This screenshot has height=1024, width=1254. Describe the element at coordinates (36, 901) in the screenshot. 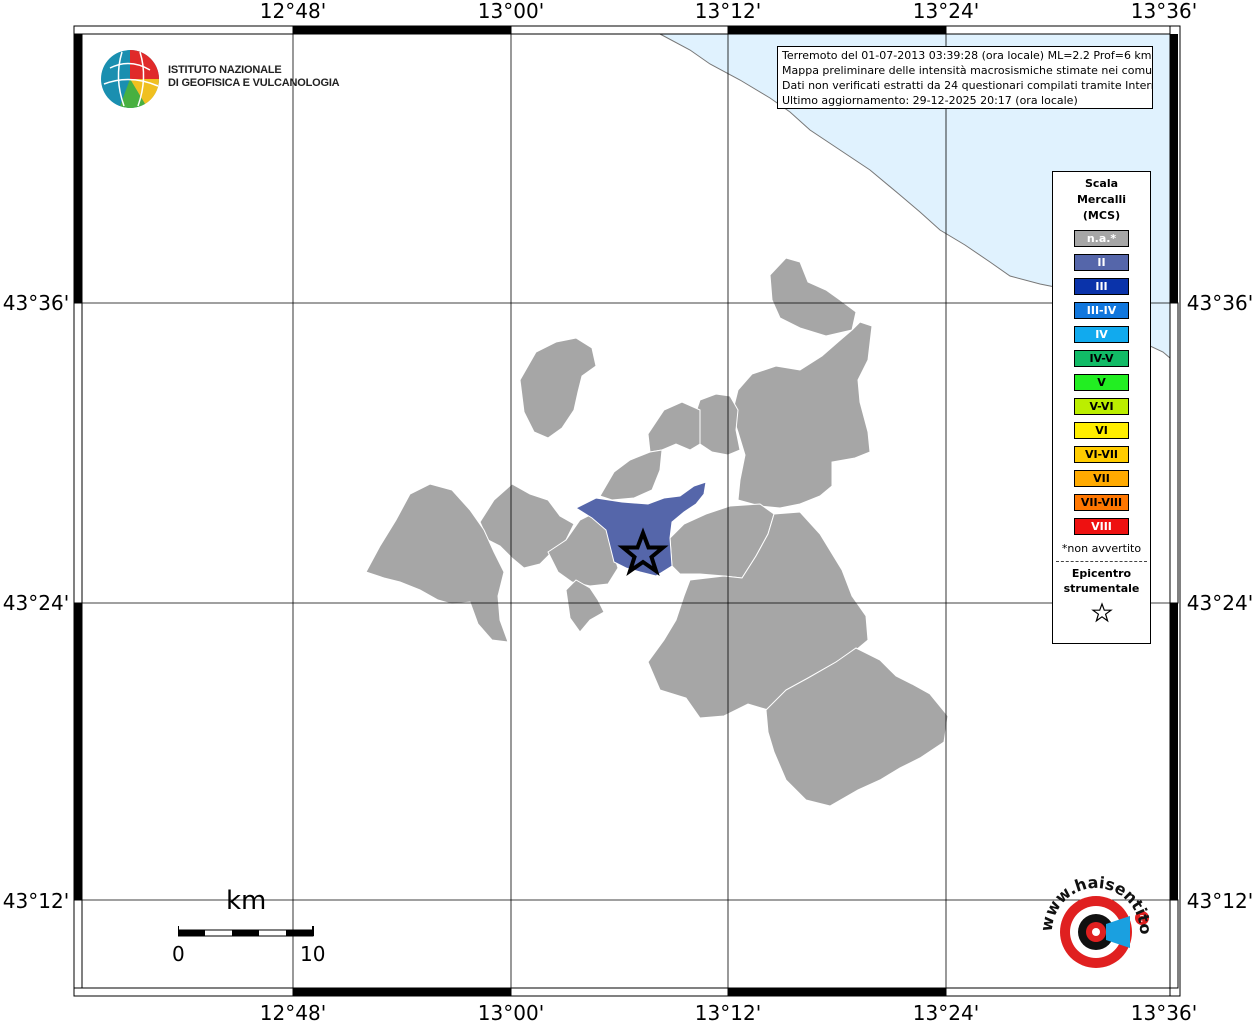

I see `lat-label-left: 43°12'` at that location.